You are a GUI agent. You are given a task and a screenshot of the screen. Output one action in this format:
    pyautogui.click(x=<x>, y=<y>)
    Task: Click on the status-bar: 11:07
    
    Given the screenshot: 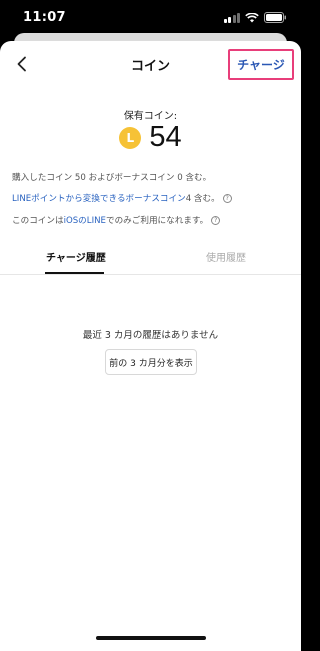 What is the action you would take?
    pyautogui.click(x=150, y=17)
    